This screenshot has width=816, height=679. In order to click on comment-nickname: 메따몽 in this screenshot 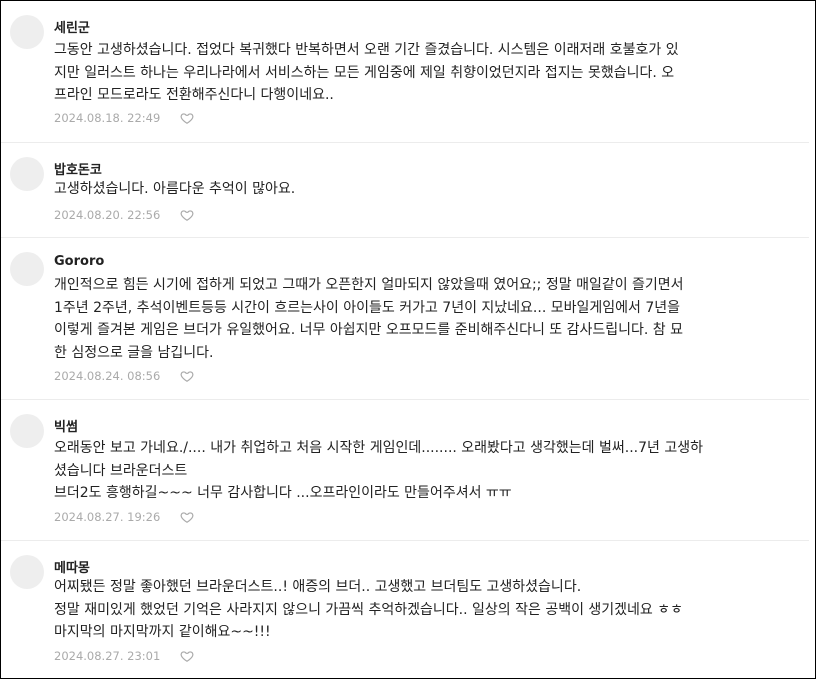, I will do `click(72, 566)`.